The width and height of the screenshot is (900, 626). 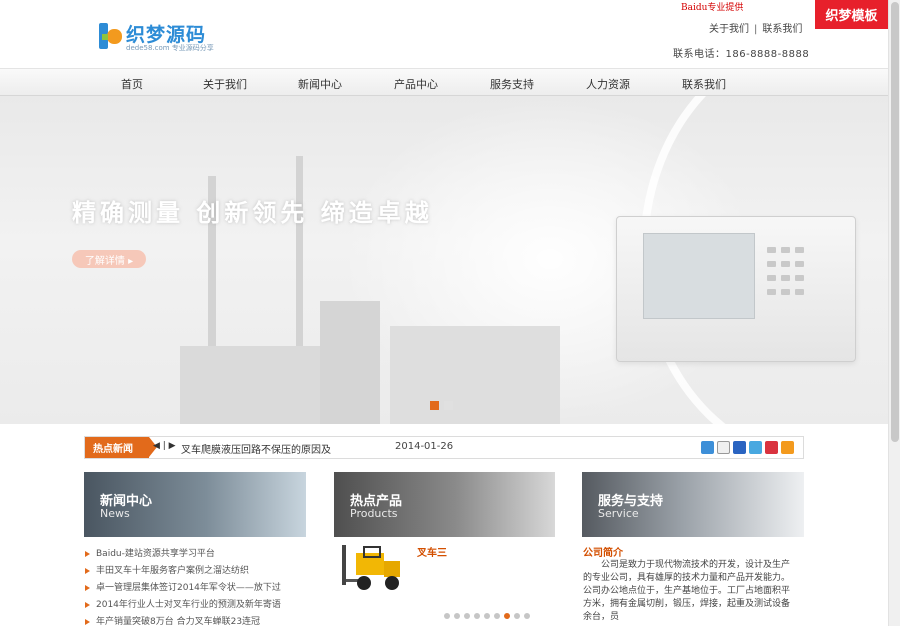 I want to click on about-title: 公司简介, so click(x=603, y=551).